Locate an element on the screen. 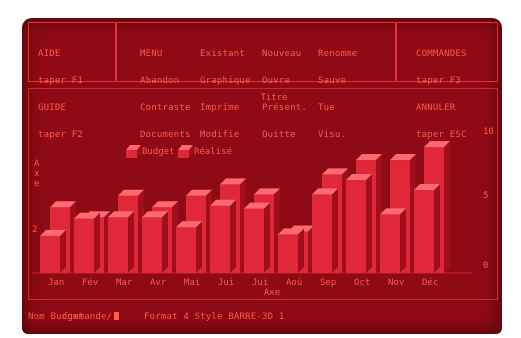  x-axis-label: Axe is located at coordinates (272, 293).